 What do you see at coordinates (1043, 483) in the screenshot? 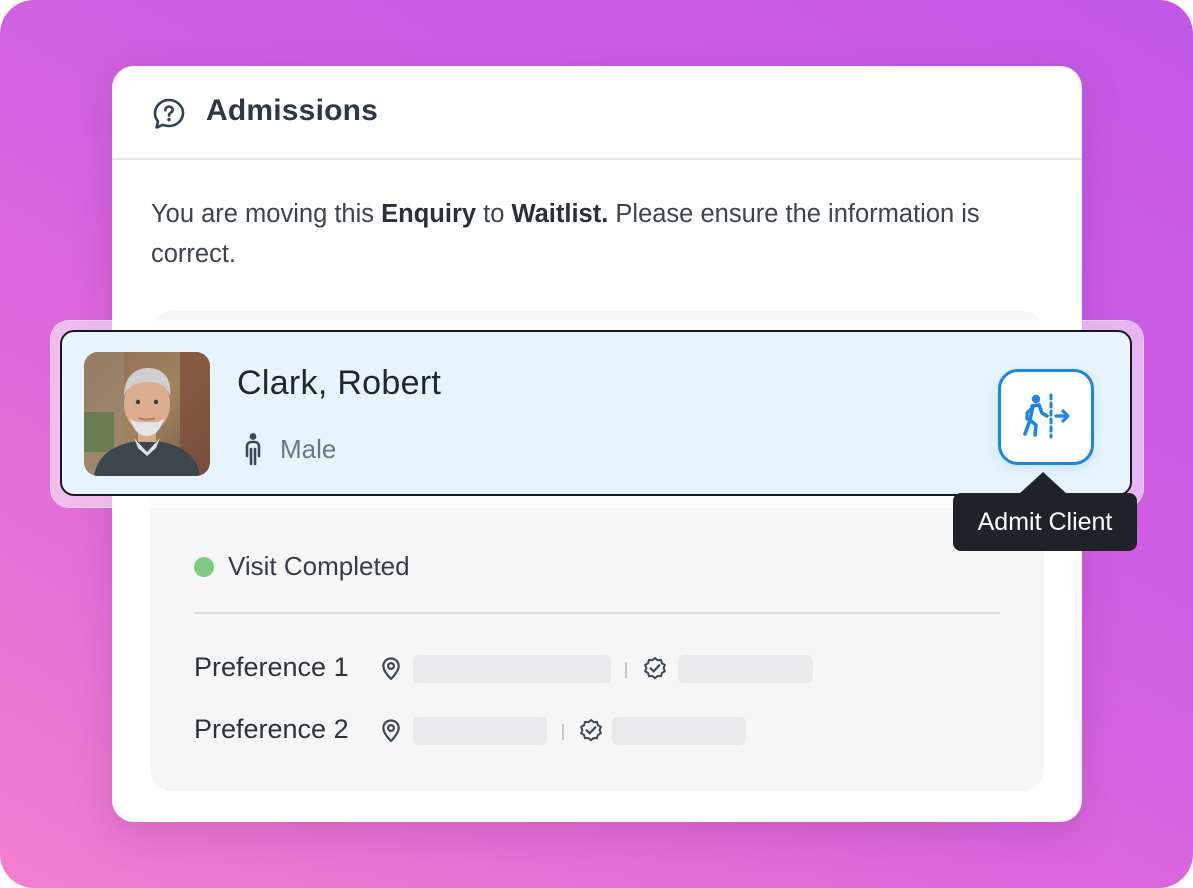
I see `tooltip-arrow` at bounding box center [1043, 483].